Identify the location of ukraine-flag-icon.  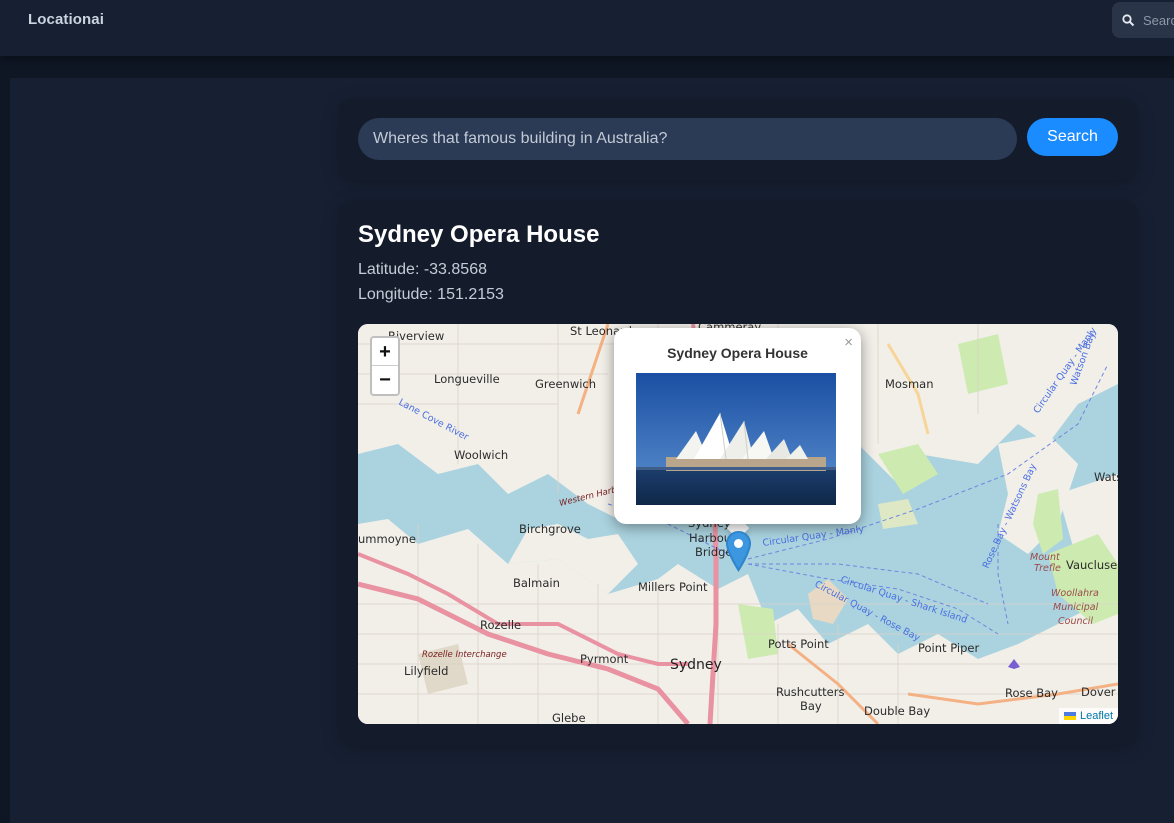
(1069, 716).